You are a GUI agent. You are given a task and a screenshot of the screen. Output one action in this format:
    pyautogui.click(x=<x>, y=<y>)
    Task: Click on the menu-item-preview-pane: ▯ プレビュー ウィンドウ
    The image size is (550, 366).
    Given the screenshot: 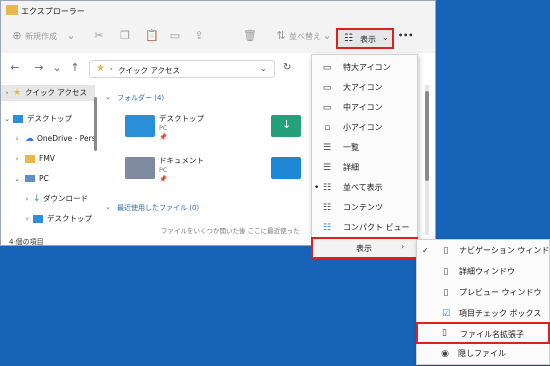 What is the action you would take?
    pyautogui.click(x=483, y=293)
    